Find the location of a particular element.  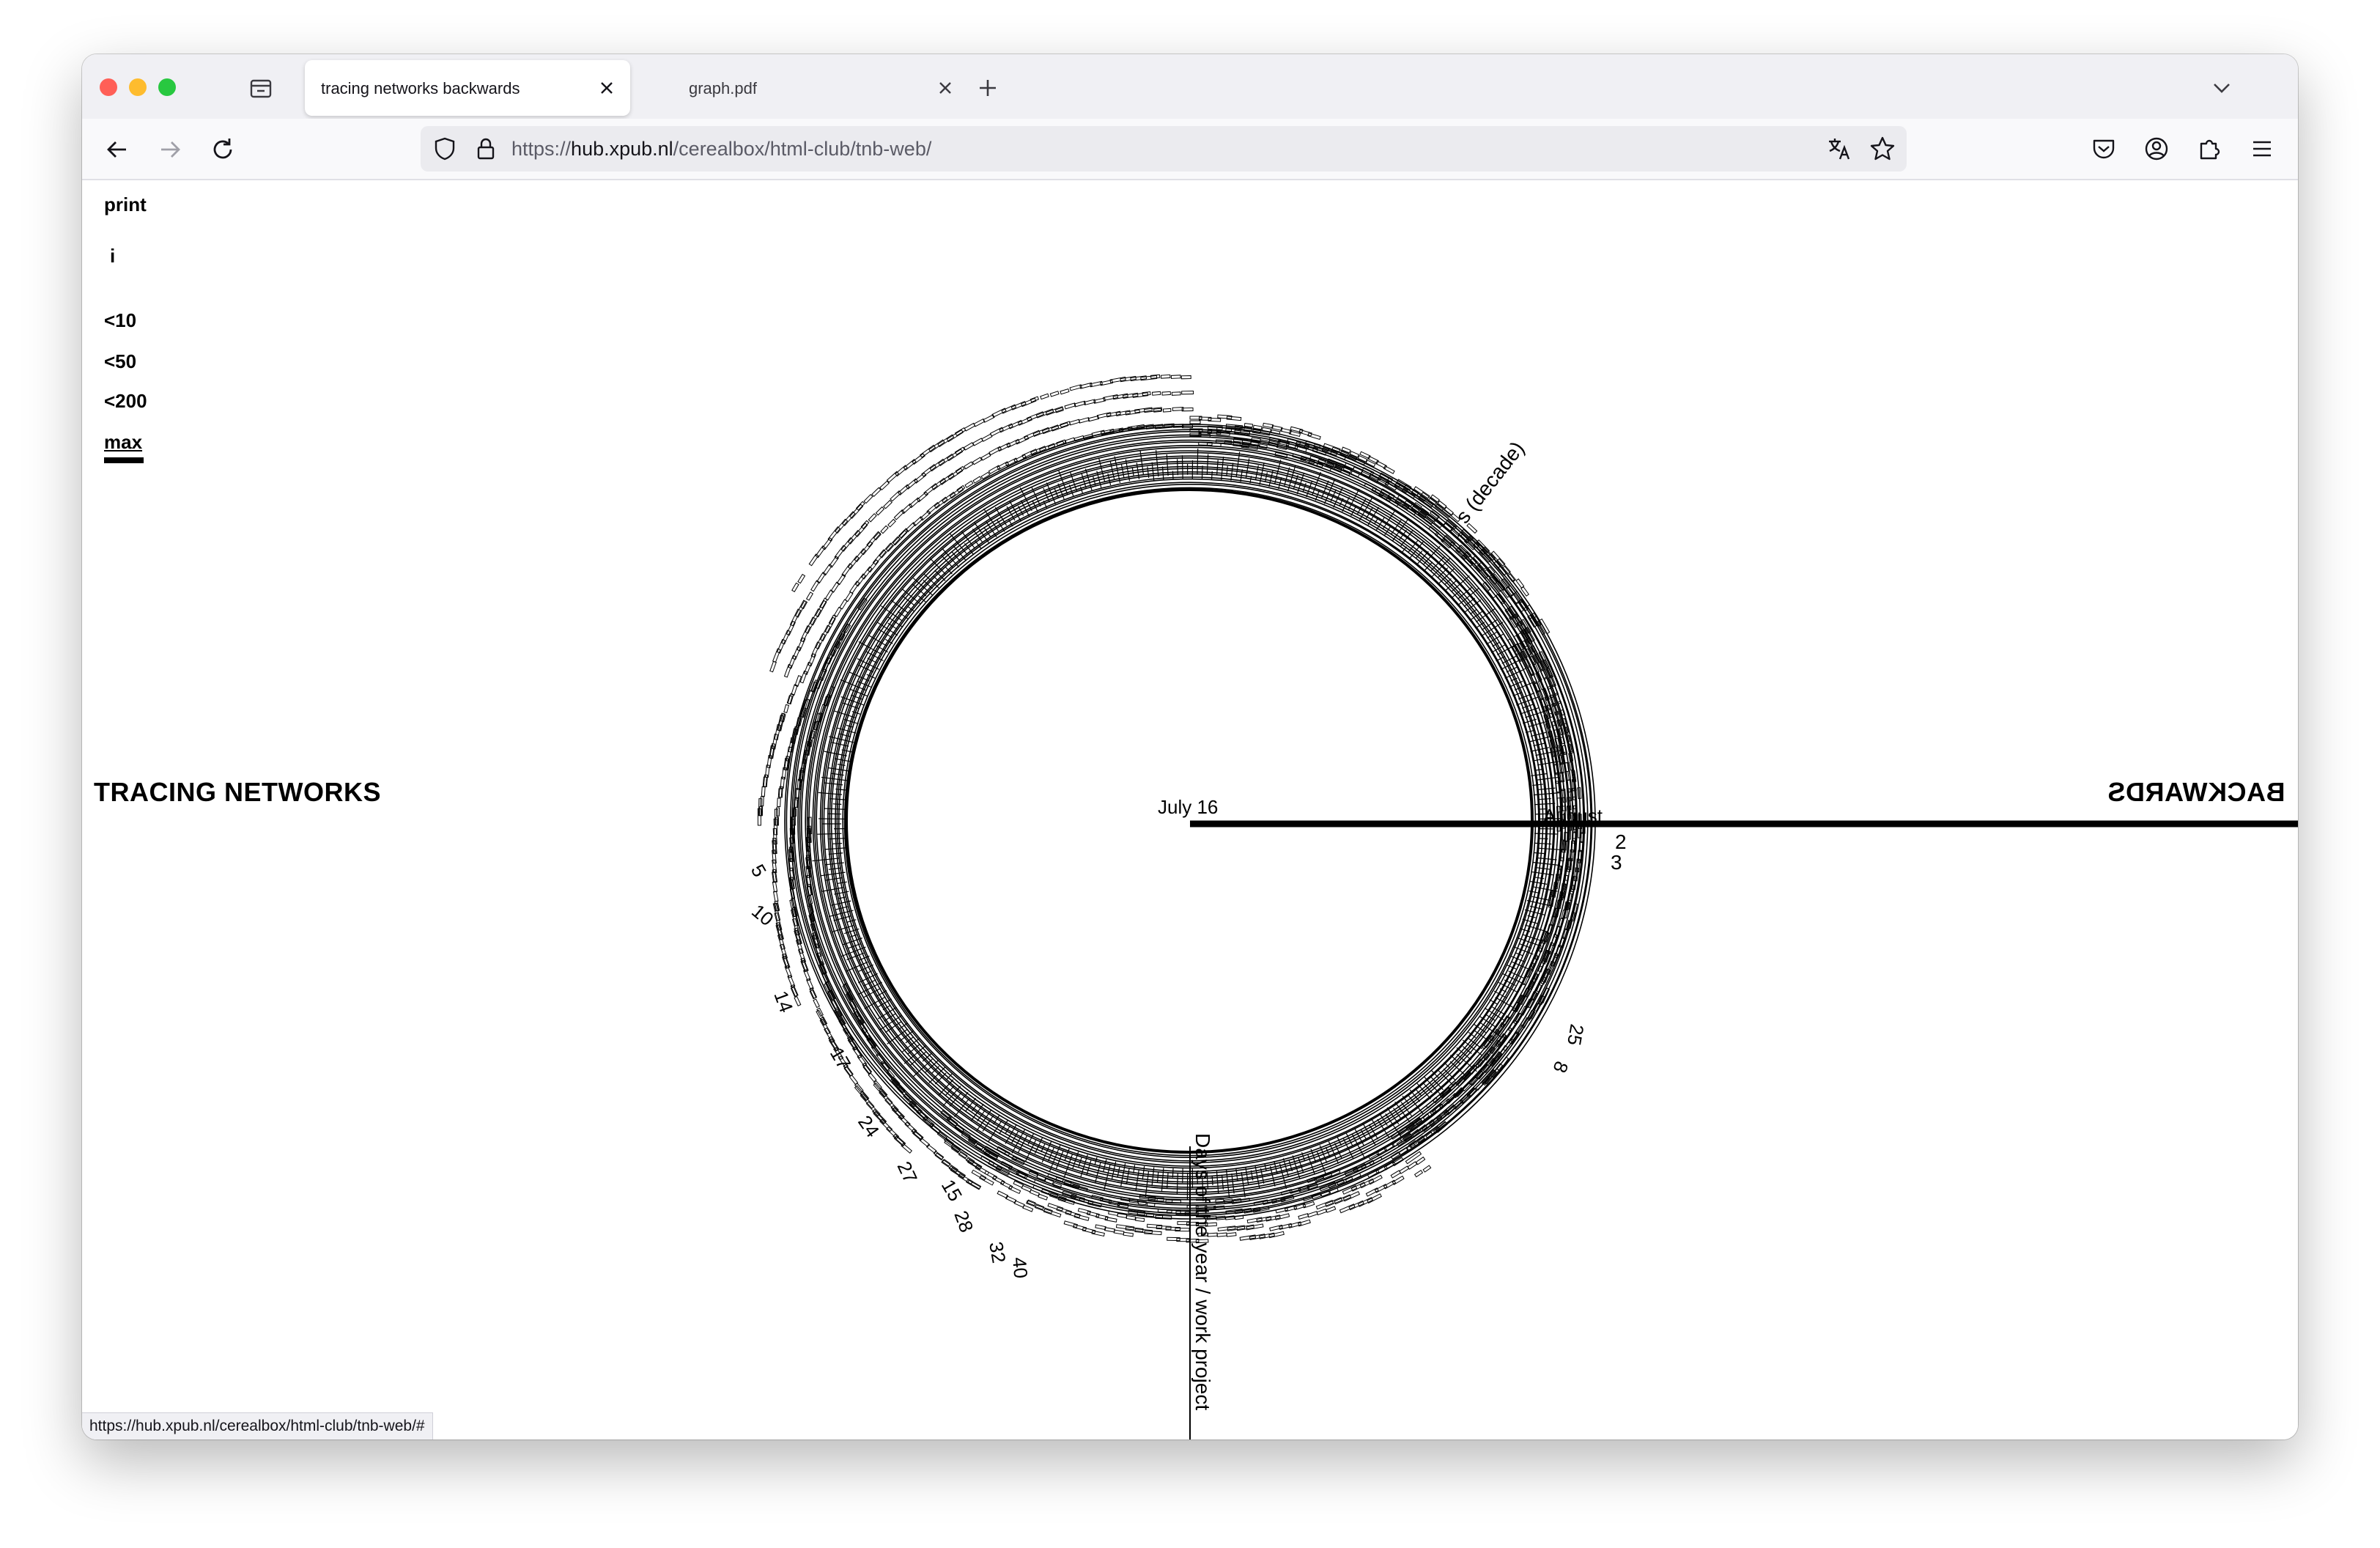

account-icon is located at coordinates (2156, 148).